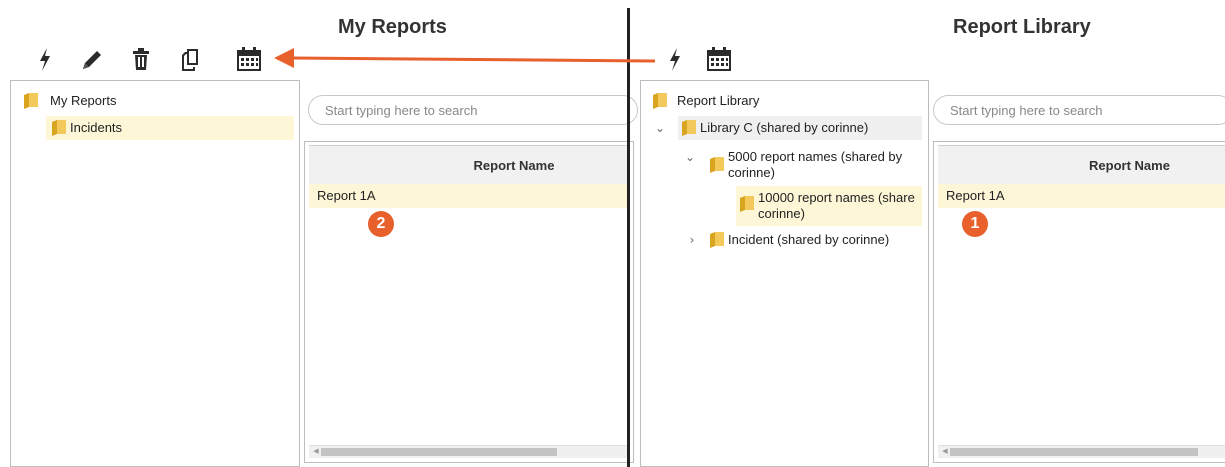  What do you see at coordinates (96, 127) in the screenshot?
I see `tree-item-label: Incidents` at bounding box center [96, 127].